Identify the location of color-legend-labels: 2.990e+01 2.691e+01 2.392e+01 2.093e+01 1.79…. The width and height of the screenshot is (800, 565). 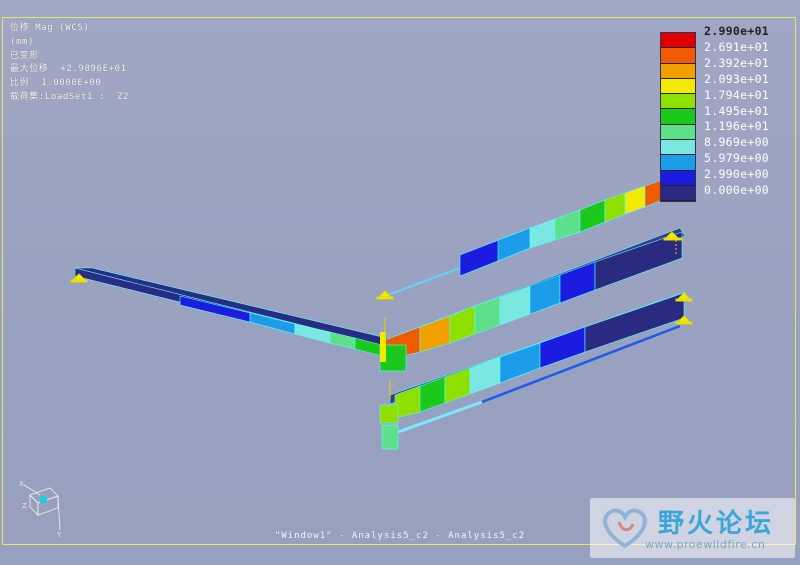
(736, 111).